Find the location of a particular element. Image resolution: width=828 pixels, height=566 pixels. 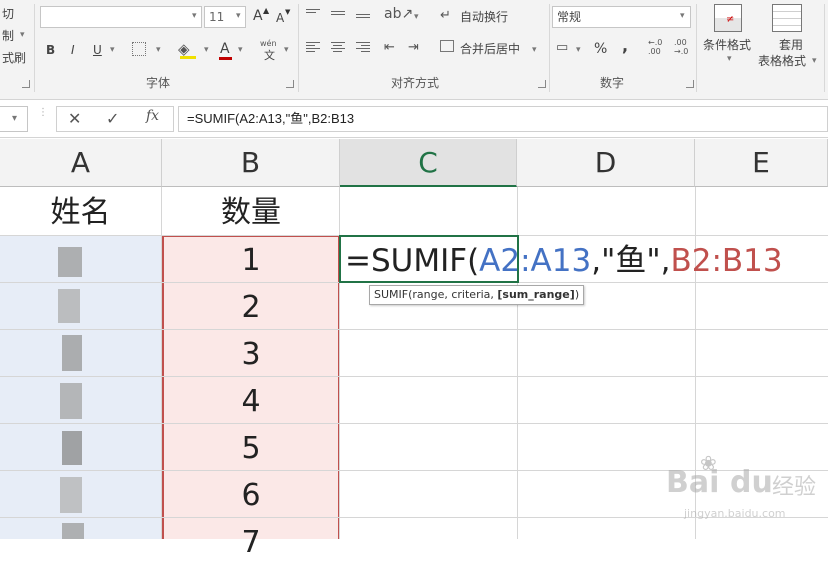

tooltip-close-paren: ) is located at coordinates (577, 294).